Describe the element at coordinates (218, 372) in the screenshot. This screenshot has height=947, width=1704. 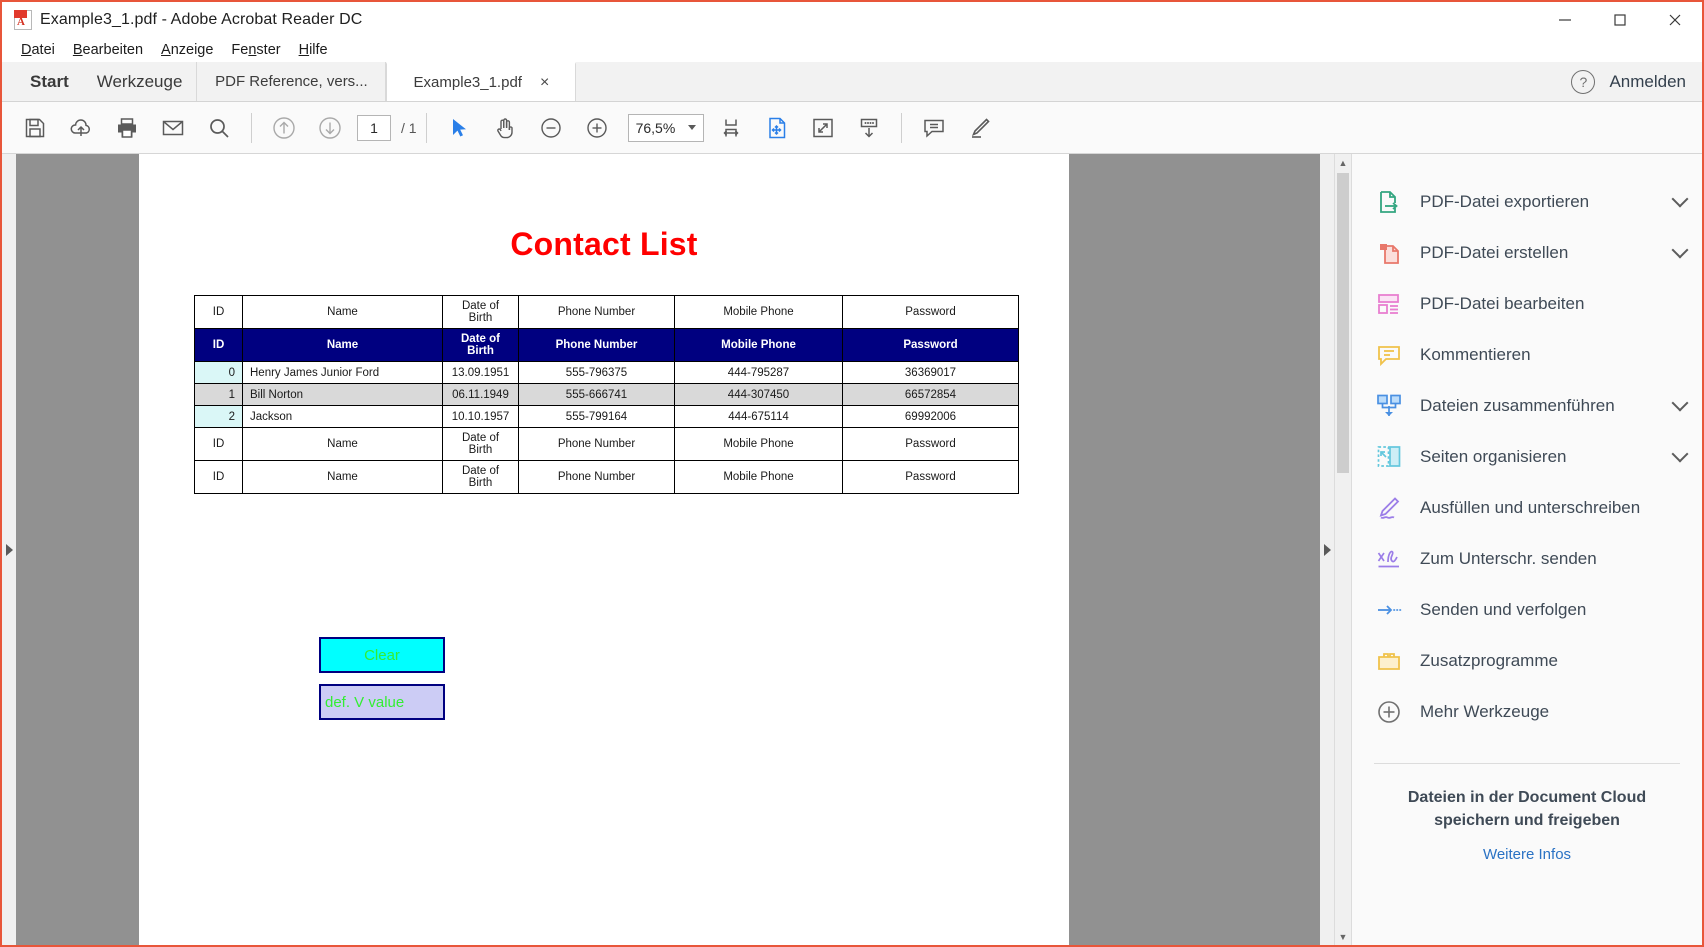
I see `cell-id: 0` at that location.